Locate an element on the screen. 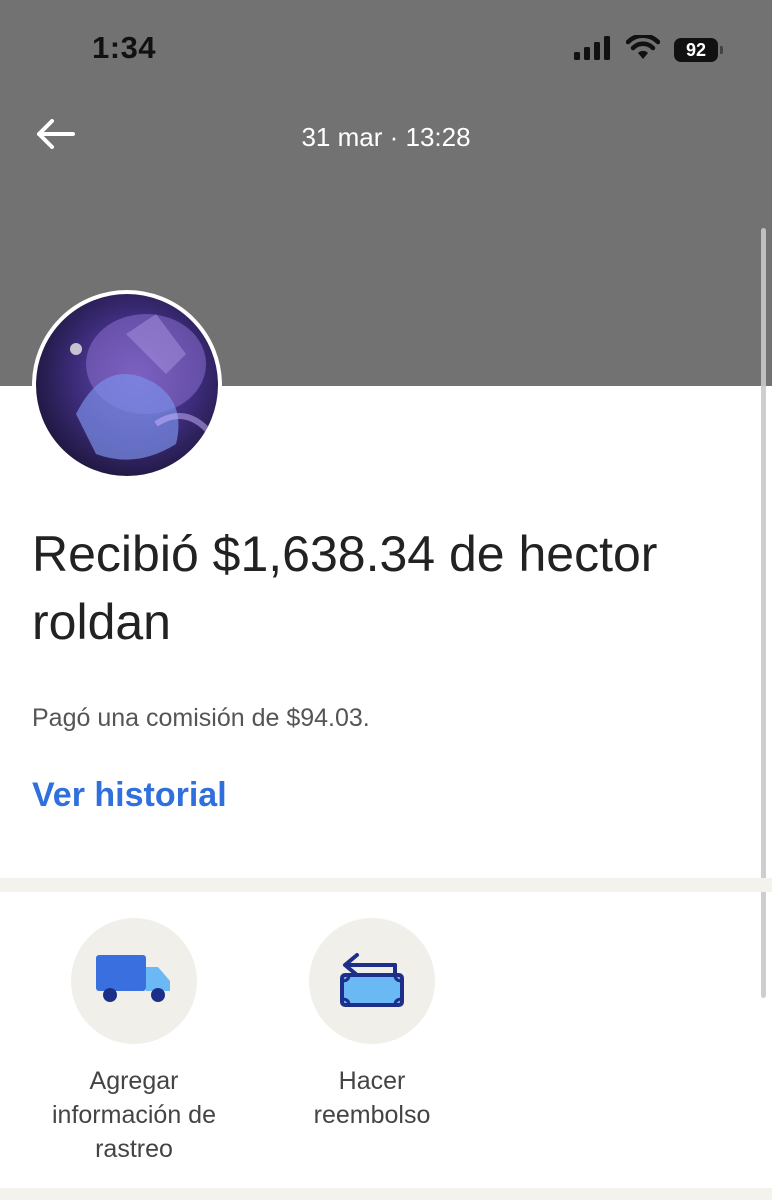 The image size is (772, 1200). battery-icon: 92 is located at coordinates (698, 50).